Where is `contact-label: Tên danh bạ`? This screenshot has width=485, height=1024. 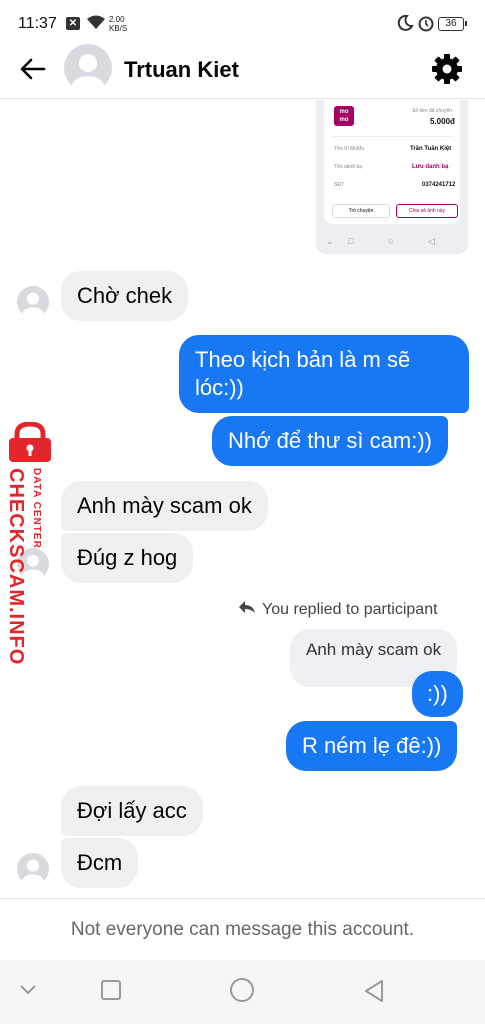
contact-label: Tên danh bạ is located at coordinates (348, 167).